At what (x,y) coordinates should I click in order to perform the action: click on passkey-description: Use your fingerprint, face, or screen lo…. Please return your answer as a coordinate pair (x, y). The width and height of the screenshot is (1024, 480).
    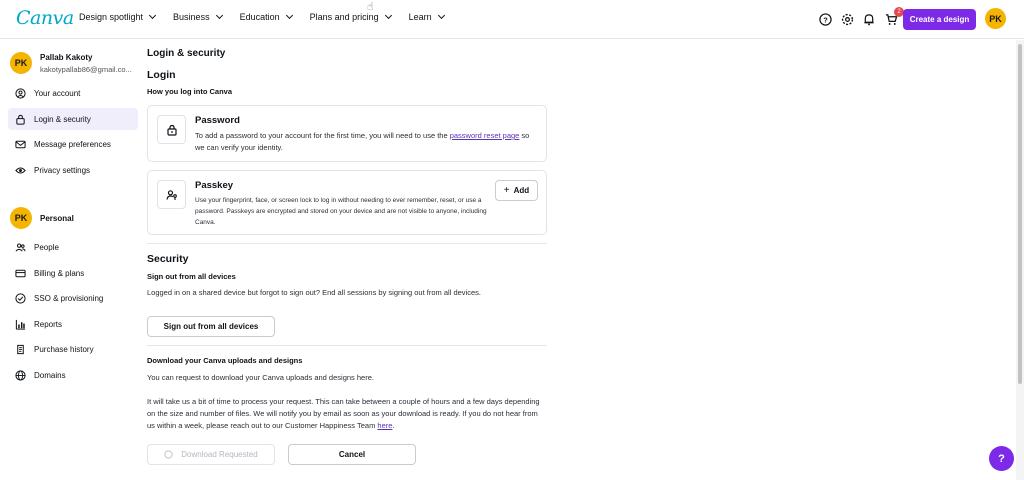
    Looking at the image, I should click on (341, 211).